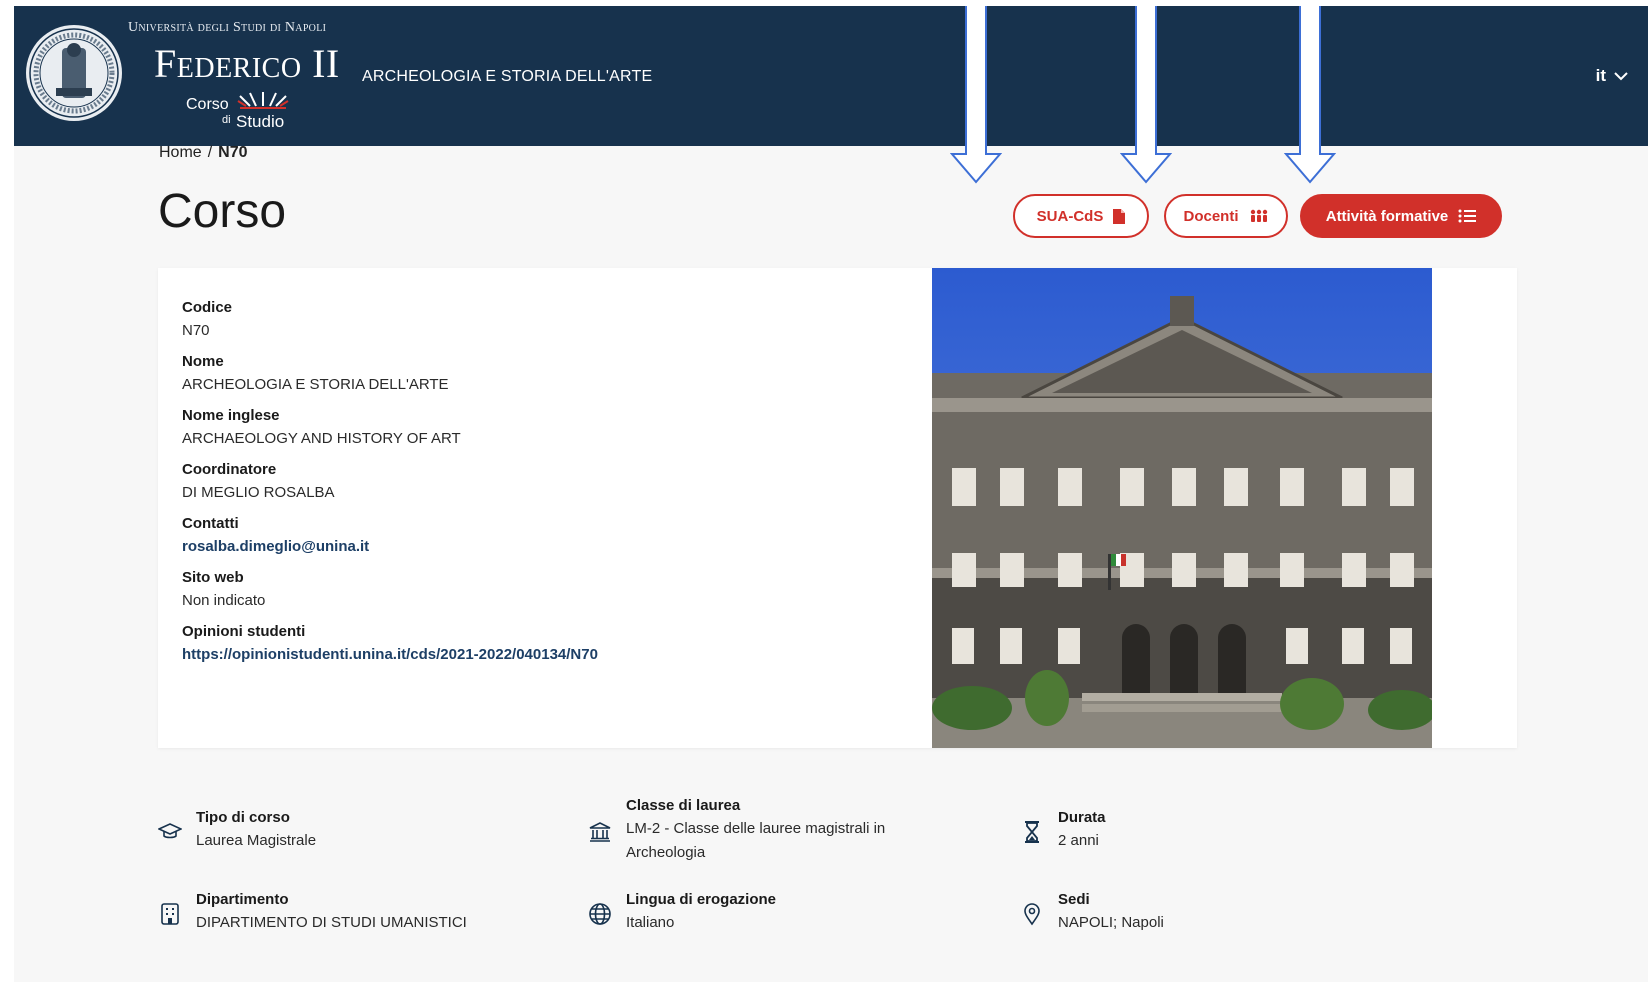 This screenshot has width=1648, height=983. I want to click on attivita-formative-button: Attività formative, so click(1401, 216).